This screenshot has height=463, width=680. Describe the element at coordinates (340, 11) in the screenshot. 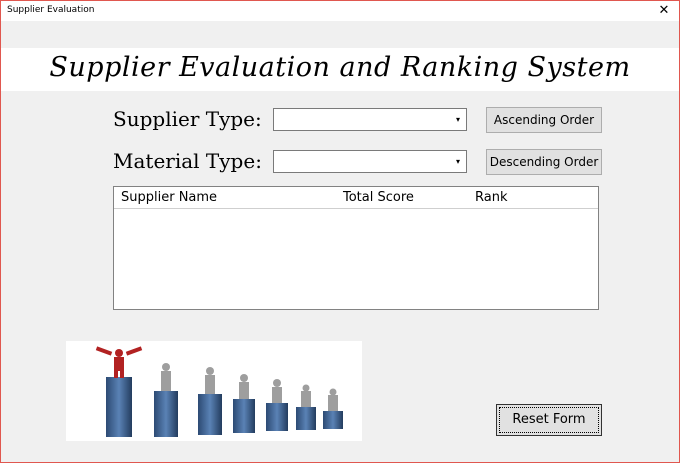

I see `title-bar: Supplier Evaluation ✕` at that location.